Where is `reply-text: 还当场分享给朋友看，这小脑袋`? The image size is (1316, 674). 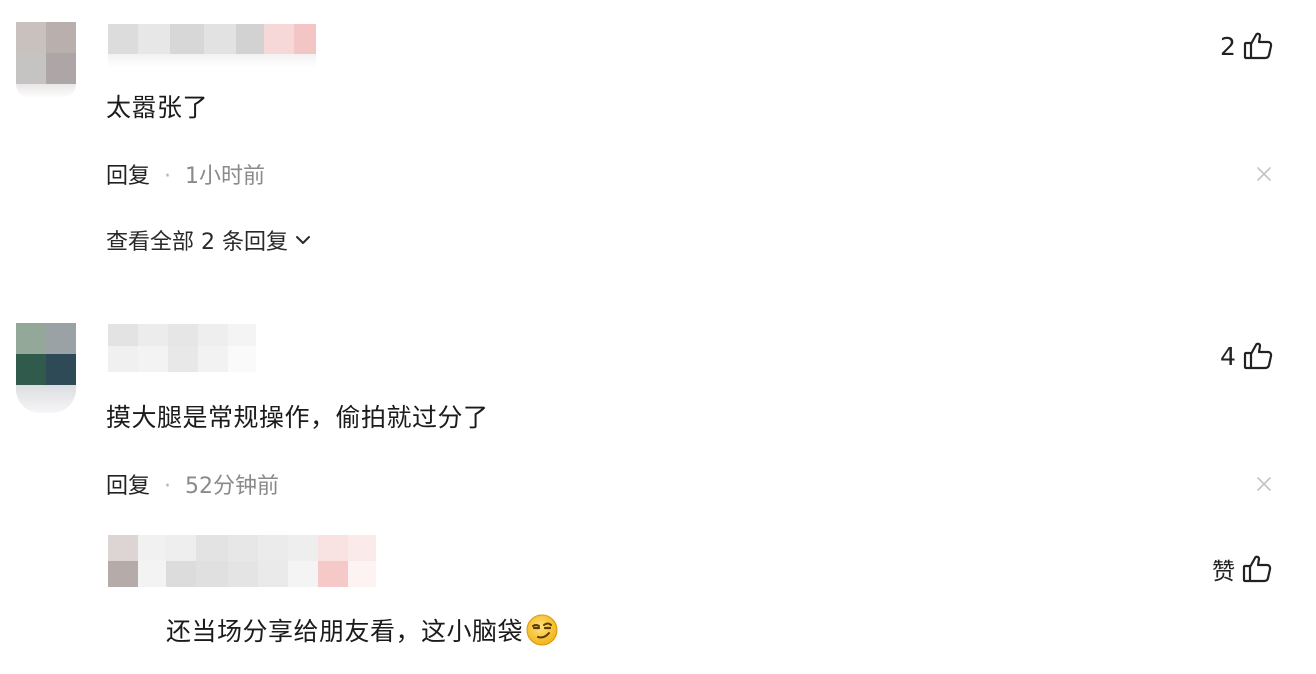
reply-text: 还当场分享给朋友看，这小脑袋 is located at coordinates (362, 631).